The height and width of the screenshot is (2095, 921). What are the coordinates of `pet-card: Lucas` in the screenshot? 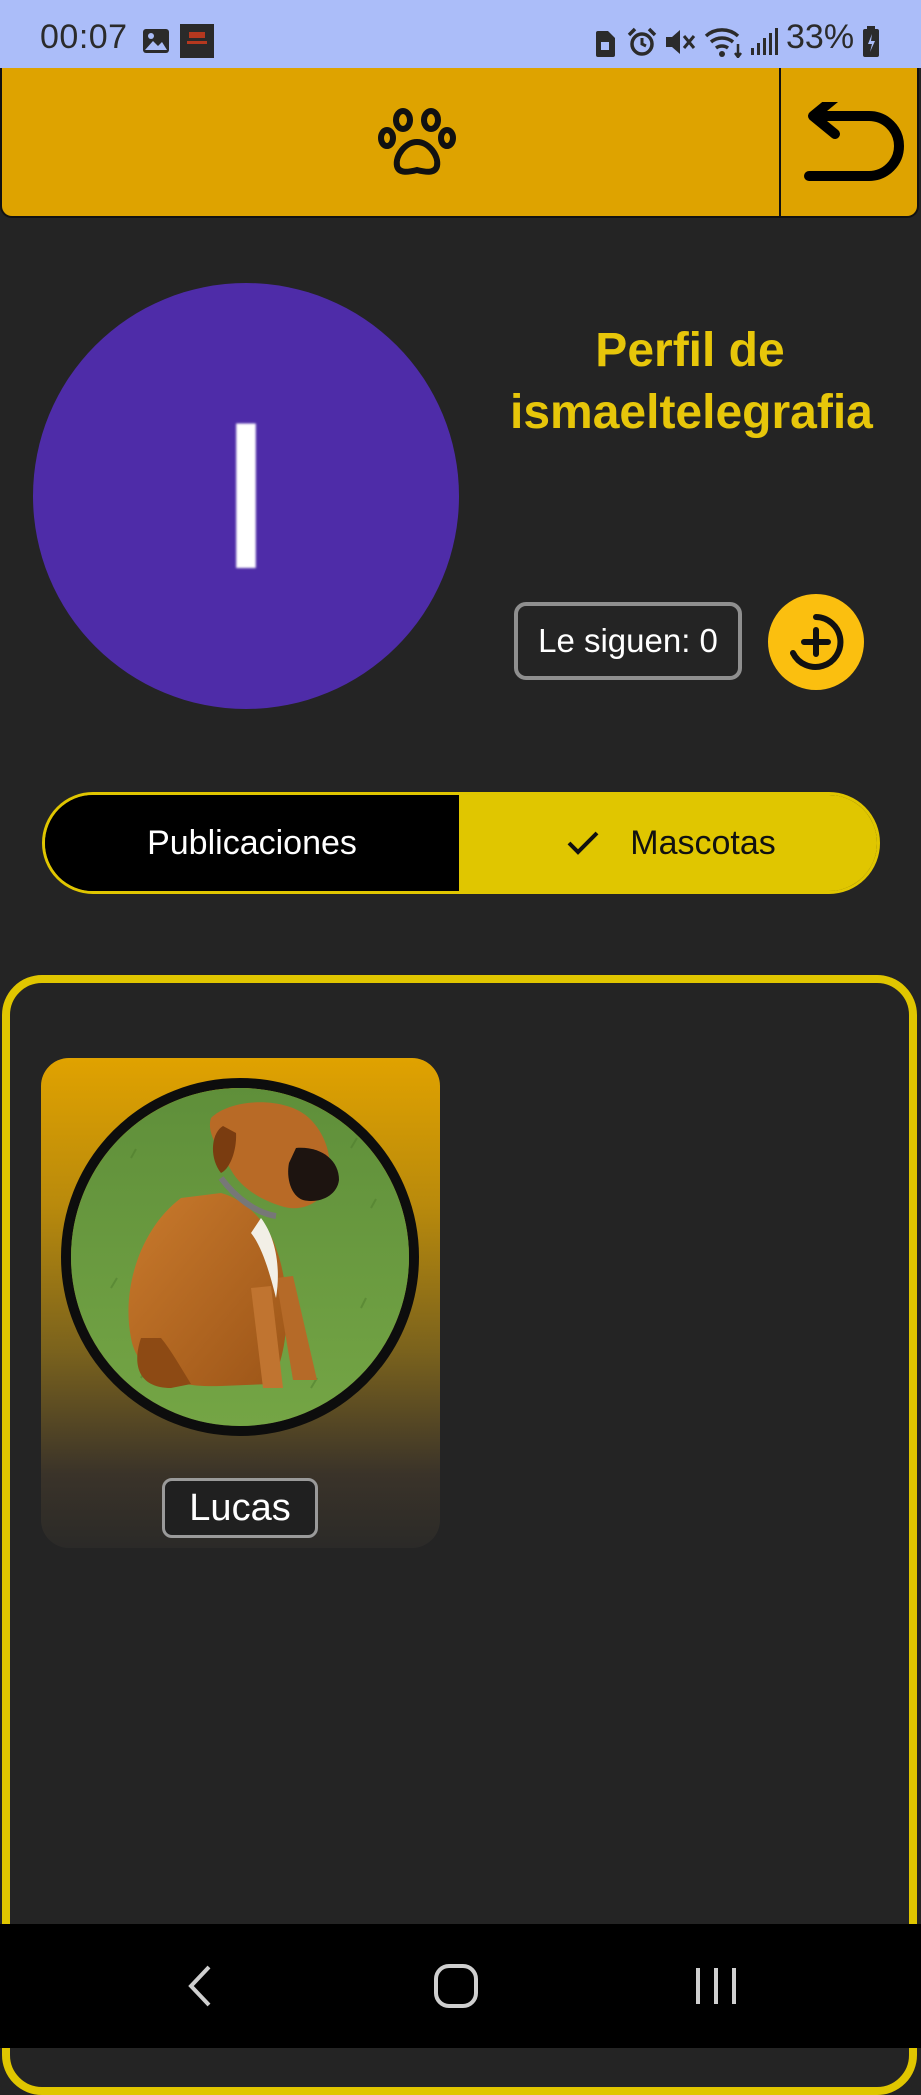 It's located at (240, 1303).